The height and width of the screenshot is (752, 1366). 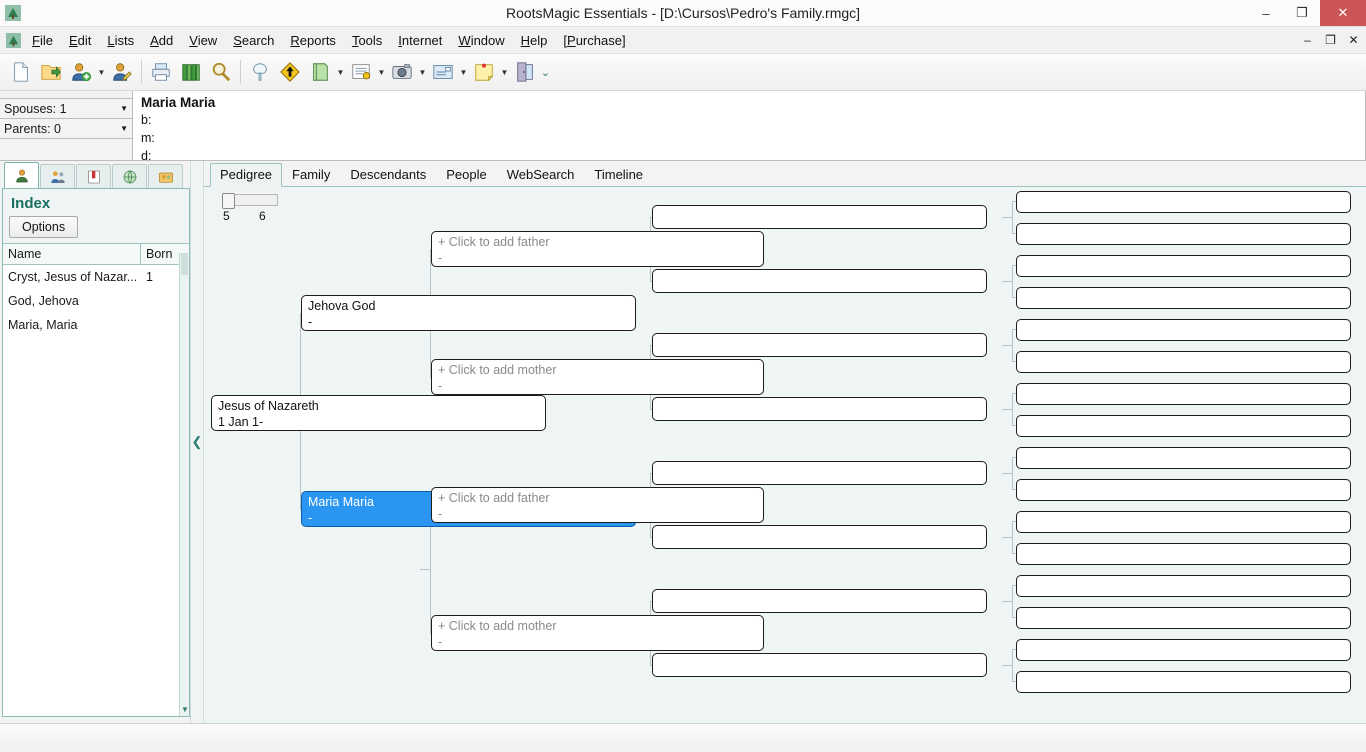 I want to click on spouses-dropdown-arrow-icon: ▼, so click(x=124, y=108).